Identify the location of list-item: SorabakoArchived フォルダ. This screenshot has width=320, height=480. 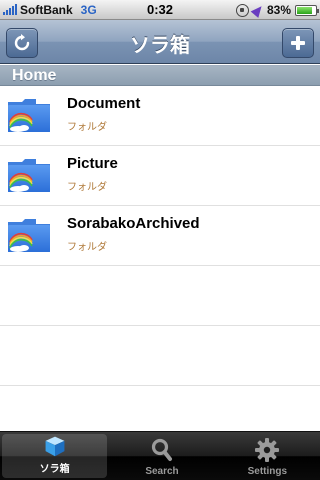
(160, 236).